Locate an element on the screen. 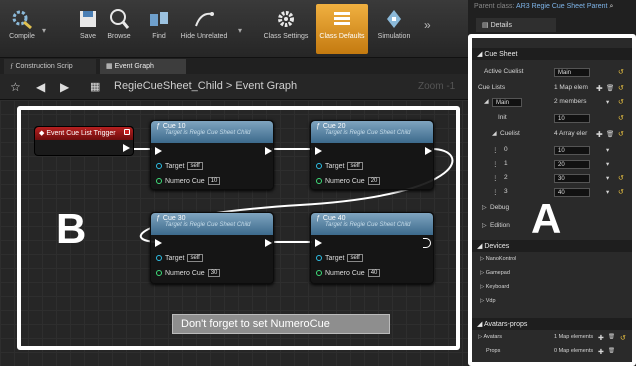  details-icon: ▤ is located at coordinates (485, 25).